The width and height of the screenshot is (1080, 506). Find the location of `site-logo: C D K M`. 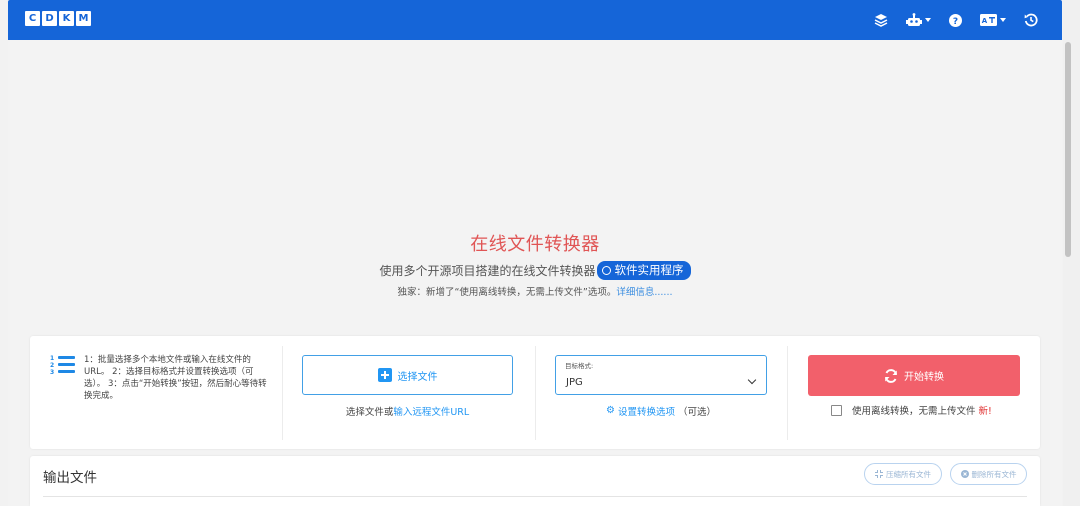

site-logo: C D K M is located at coordinates (58, 18).